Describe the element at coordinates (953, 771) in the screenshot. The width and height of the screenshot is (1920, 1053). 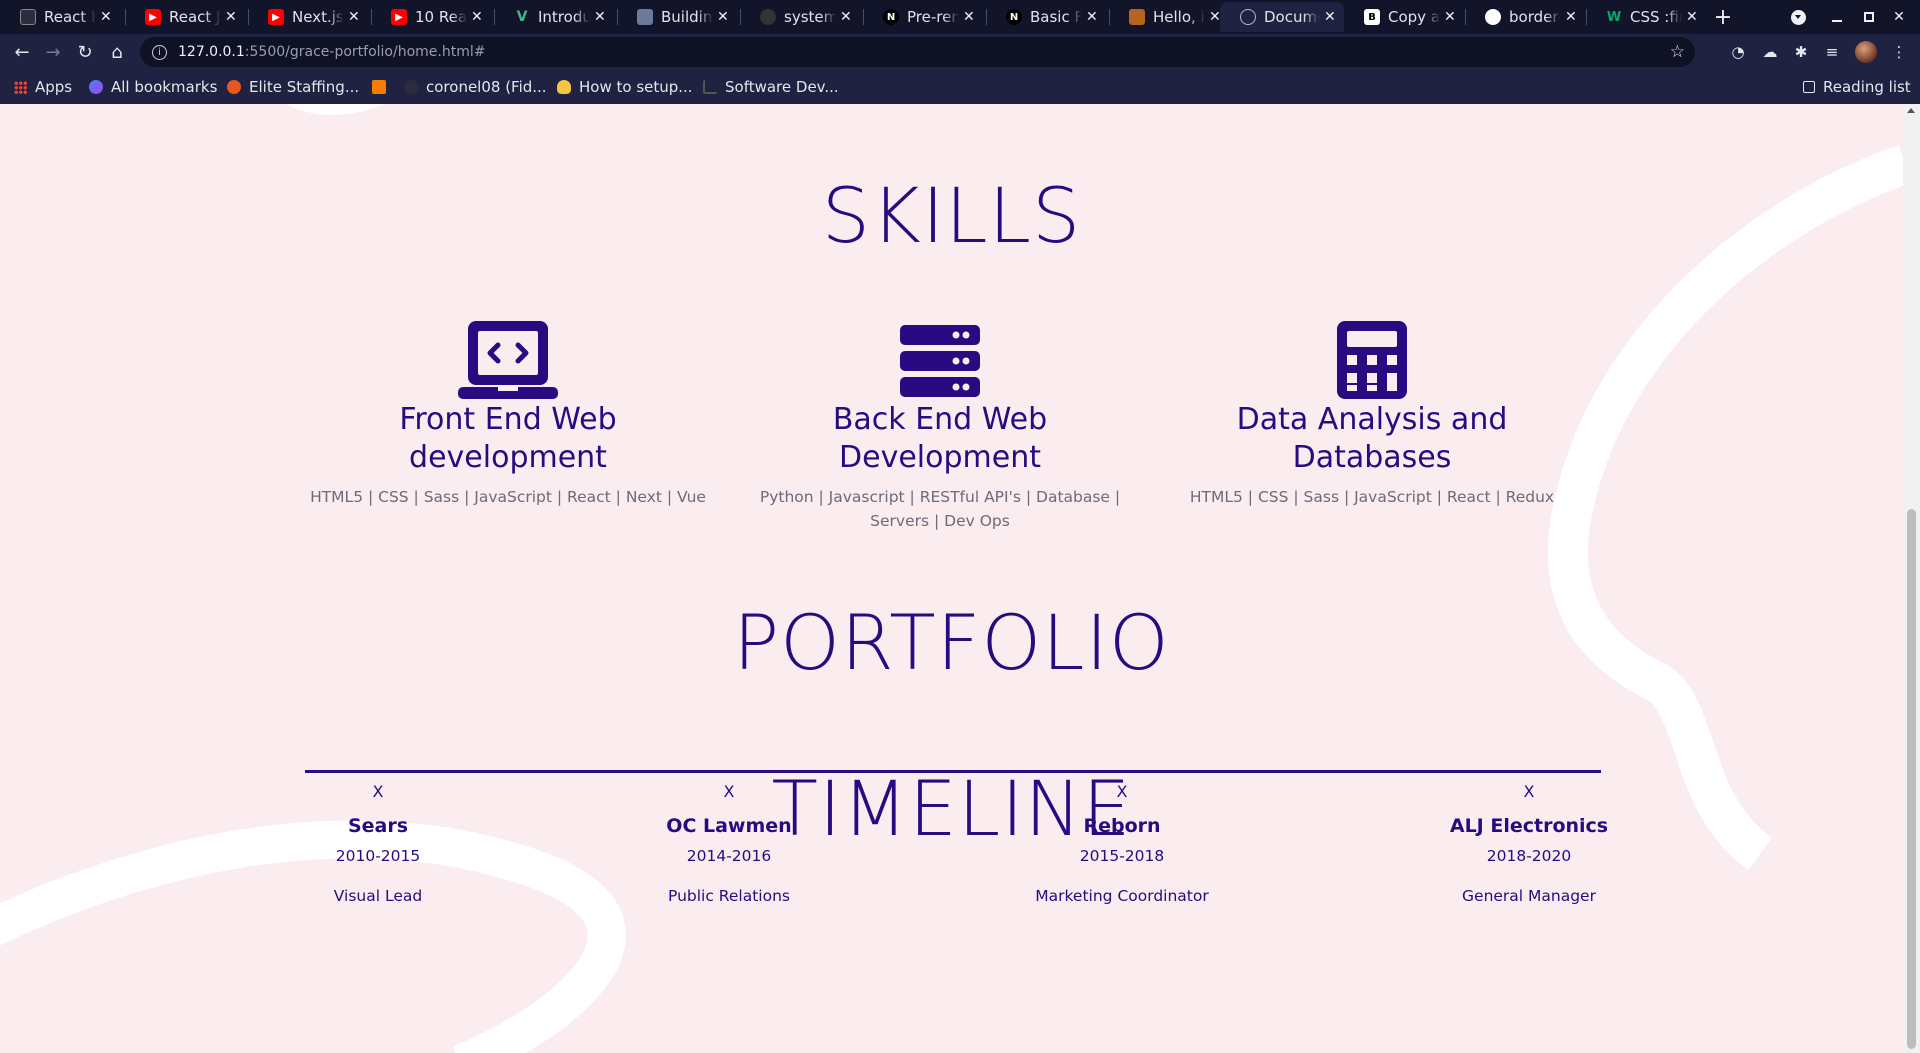
I see `timeline-line` at that location.